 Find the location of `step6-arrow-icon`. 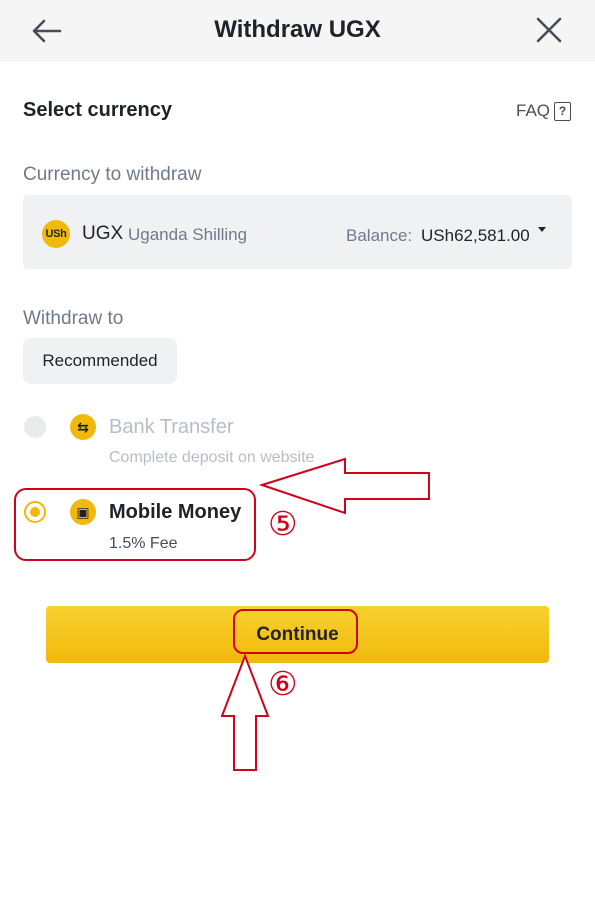

step6-arrow-icon is located at coordinates (245, 712).